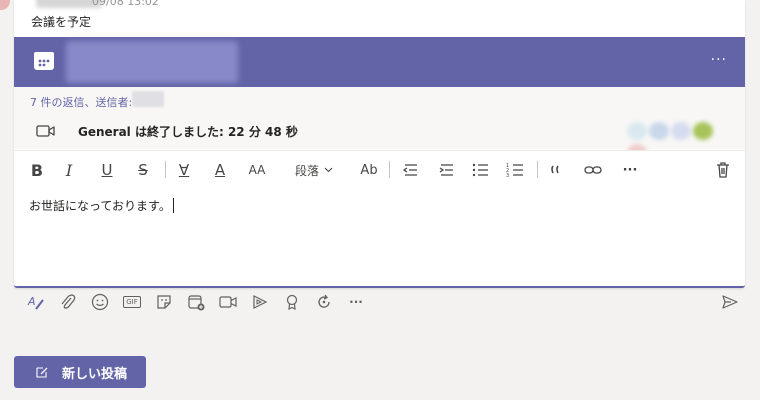  What do you see at coordinates (95, 374) in the screenshot?
I see `new-post-label: 新しい投稿` at bounding box center [95, 374].